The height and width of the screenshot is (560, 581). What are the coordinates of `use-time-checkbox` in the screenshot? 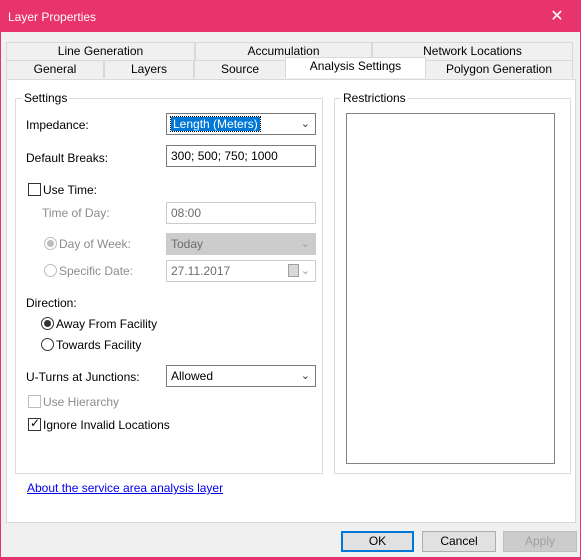 It's located at (34, 189).